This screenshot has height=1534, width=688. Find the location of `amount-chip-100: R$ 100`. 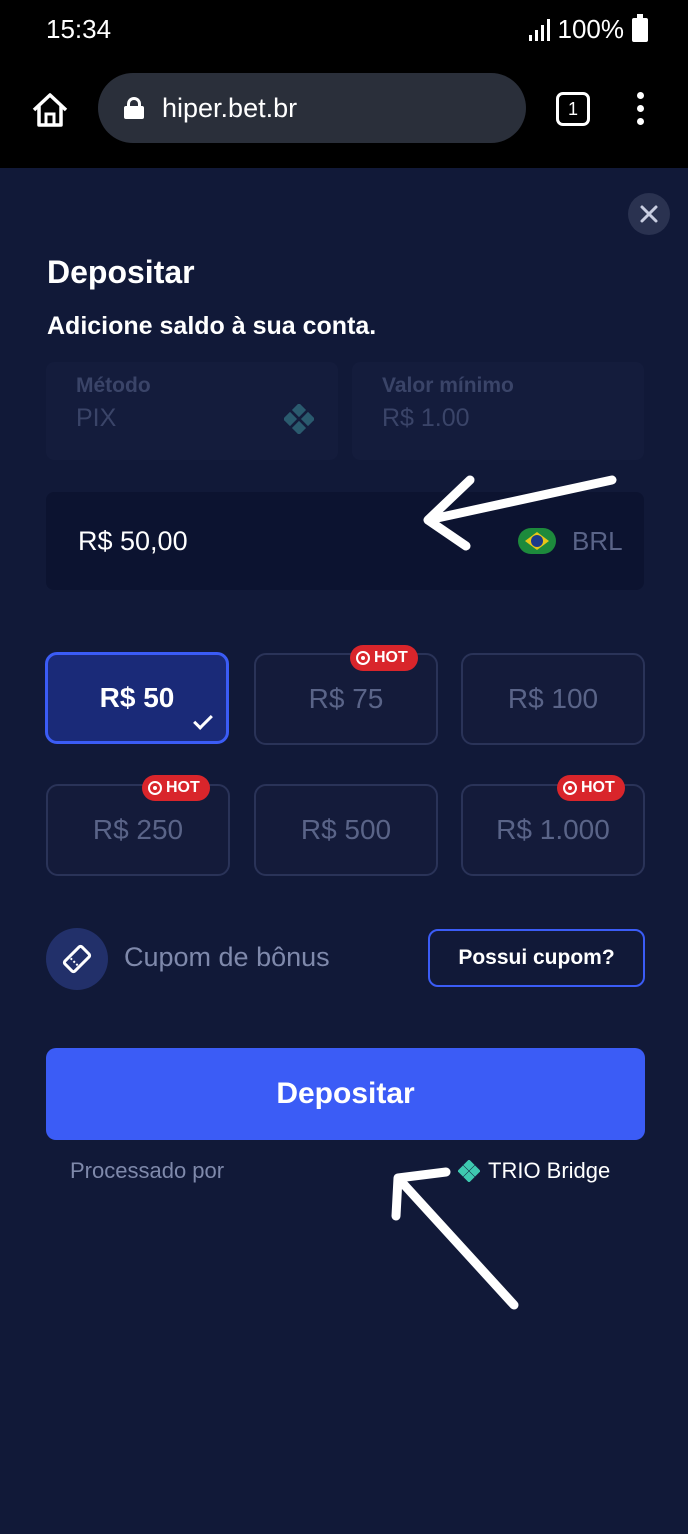

amount-chip-100: R$ 100 is located at coordinates (553, 699).